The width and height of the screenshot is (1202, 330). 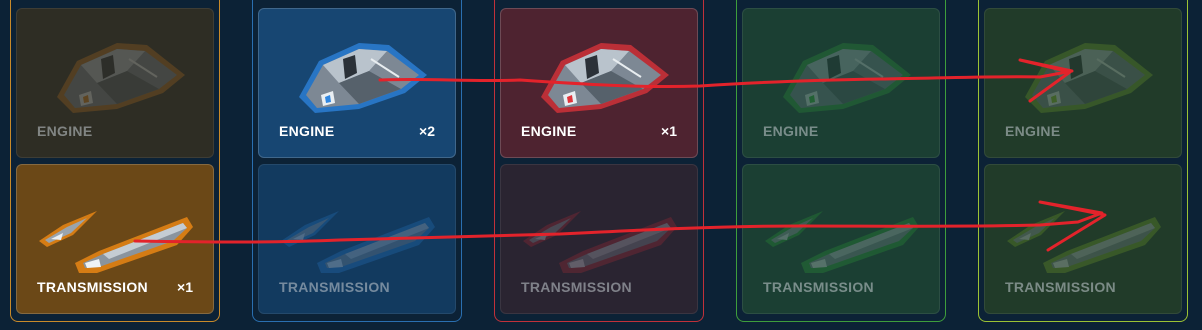 I want to click on part-count: ×2, so click(x=427, y=131).